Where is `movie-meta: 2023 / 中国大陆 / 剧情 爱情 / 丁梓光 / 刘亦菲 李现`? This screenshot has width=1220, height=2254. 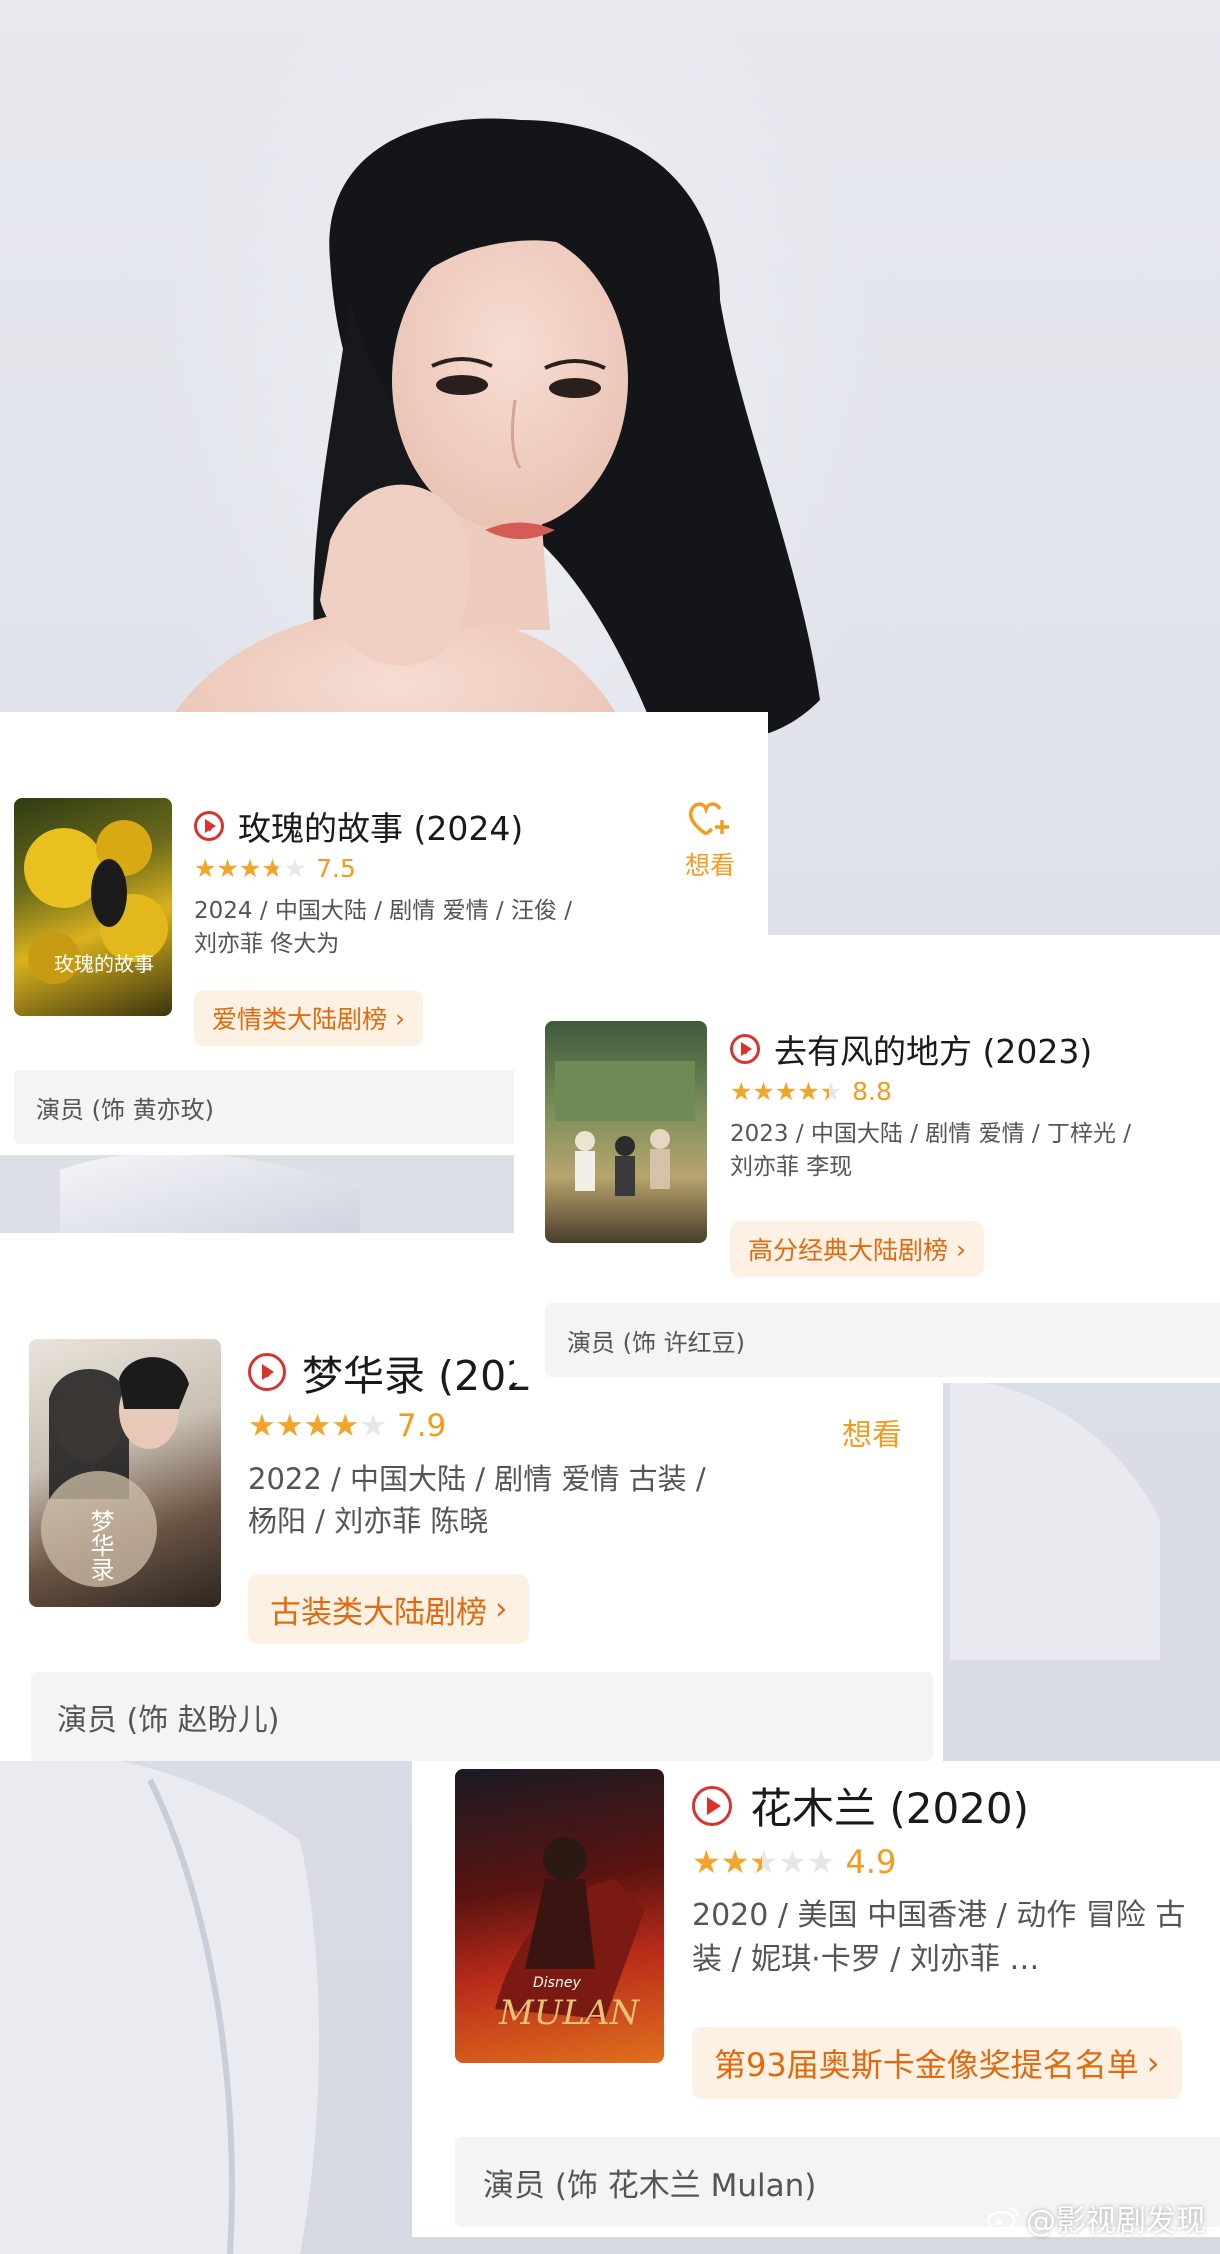 movie-meta: 2023 / 中国大陆 / 剧情 爱情 / 丁梓光 / 刘亦菲 李现 is located at coordinates (931, 1151).